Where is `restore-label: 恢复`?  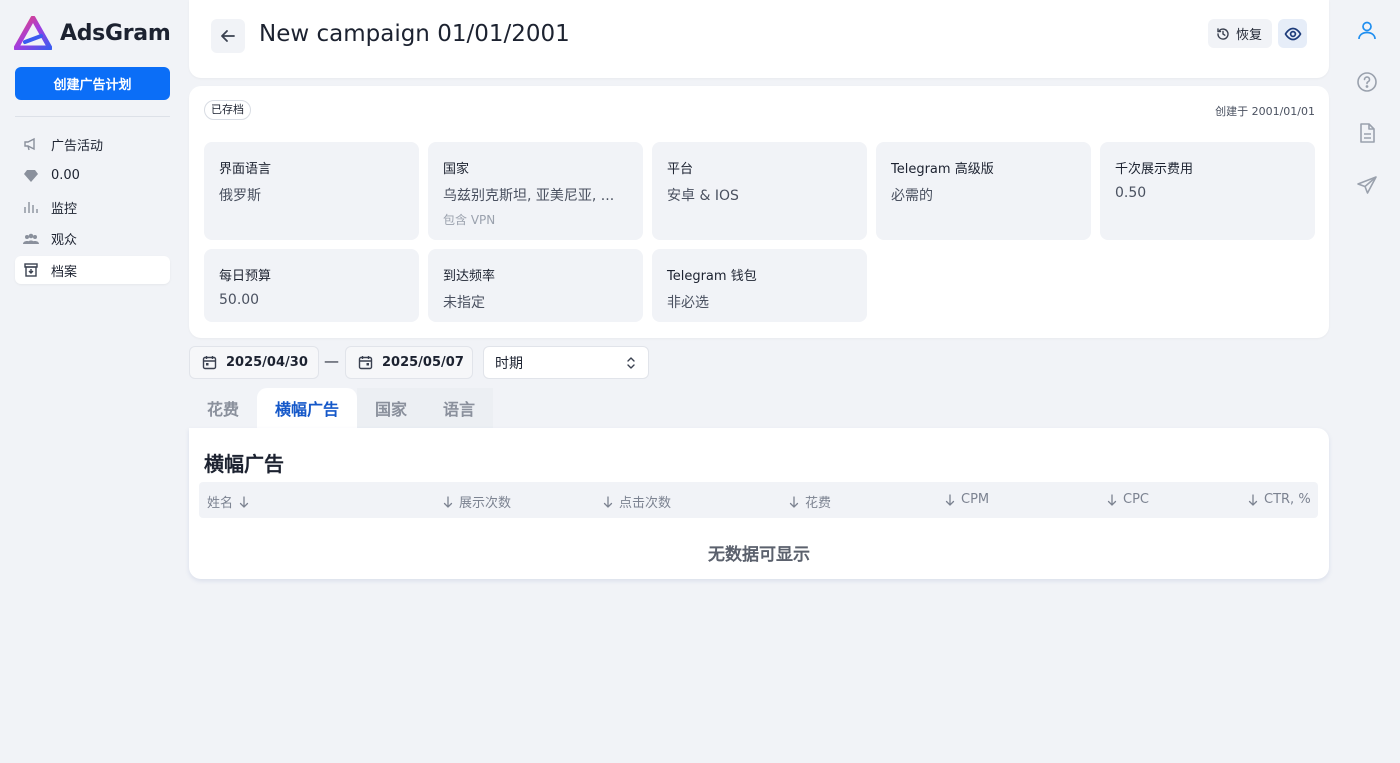
restore-label: 恢复 is located at coordinates (1249, 35).